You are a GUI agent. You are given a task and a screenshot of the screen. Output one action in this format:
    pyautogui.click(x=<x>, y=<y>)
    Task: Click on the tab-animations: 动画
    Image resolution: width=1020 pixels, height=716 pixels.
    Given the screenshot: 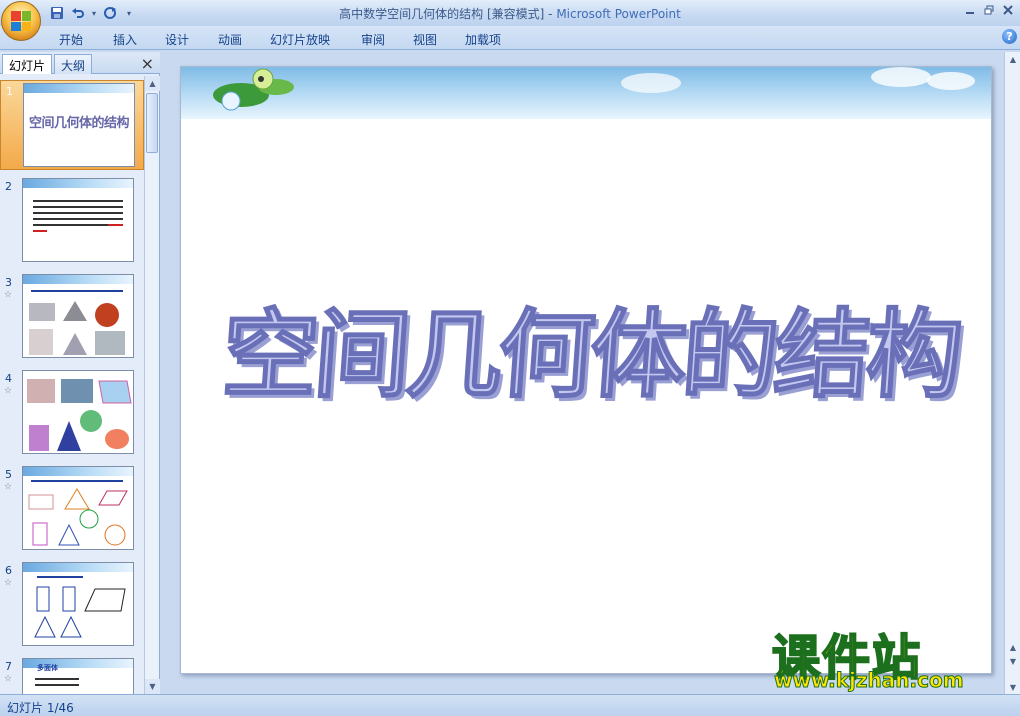 What is the action you would take?
    pyautogui.click(x=230, y=39)
    